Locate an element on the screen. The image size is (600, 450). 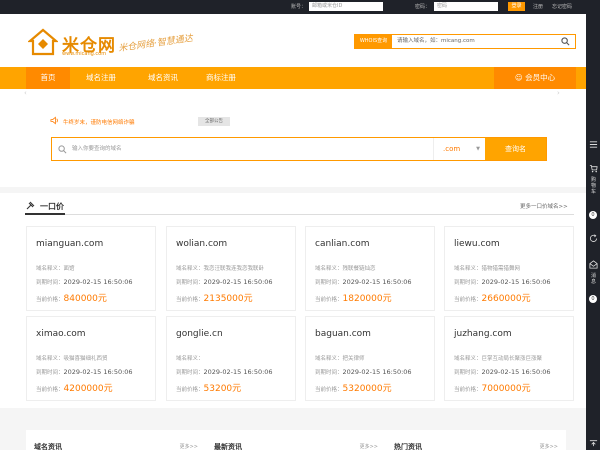
whois-tag: WHOIS查询 is located at coordinates (373, 41).